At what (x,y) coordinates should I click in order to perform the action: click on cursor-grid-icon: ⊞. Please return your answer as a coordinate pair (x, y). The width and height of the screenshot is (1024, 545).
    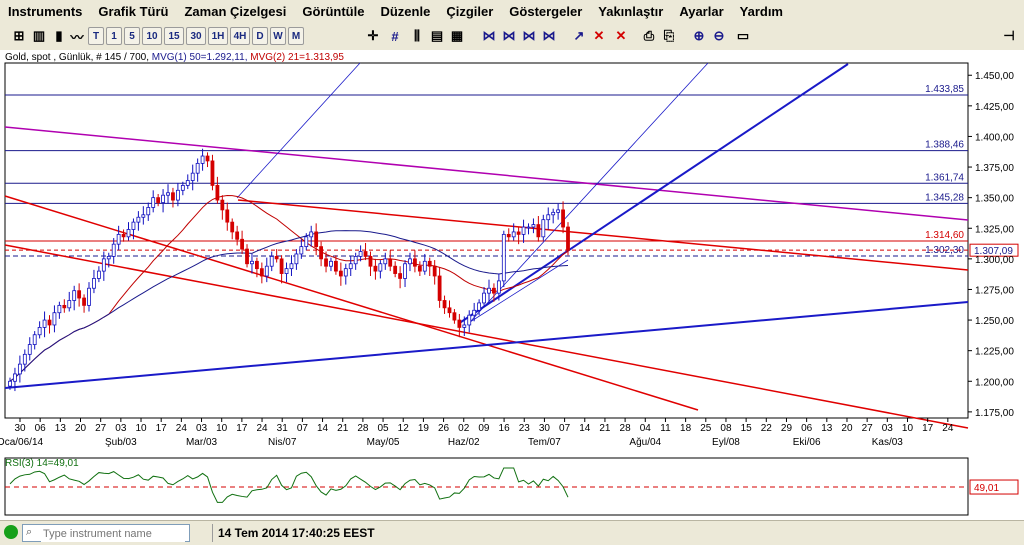
    Looking at the image, I should click on (19, 36).